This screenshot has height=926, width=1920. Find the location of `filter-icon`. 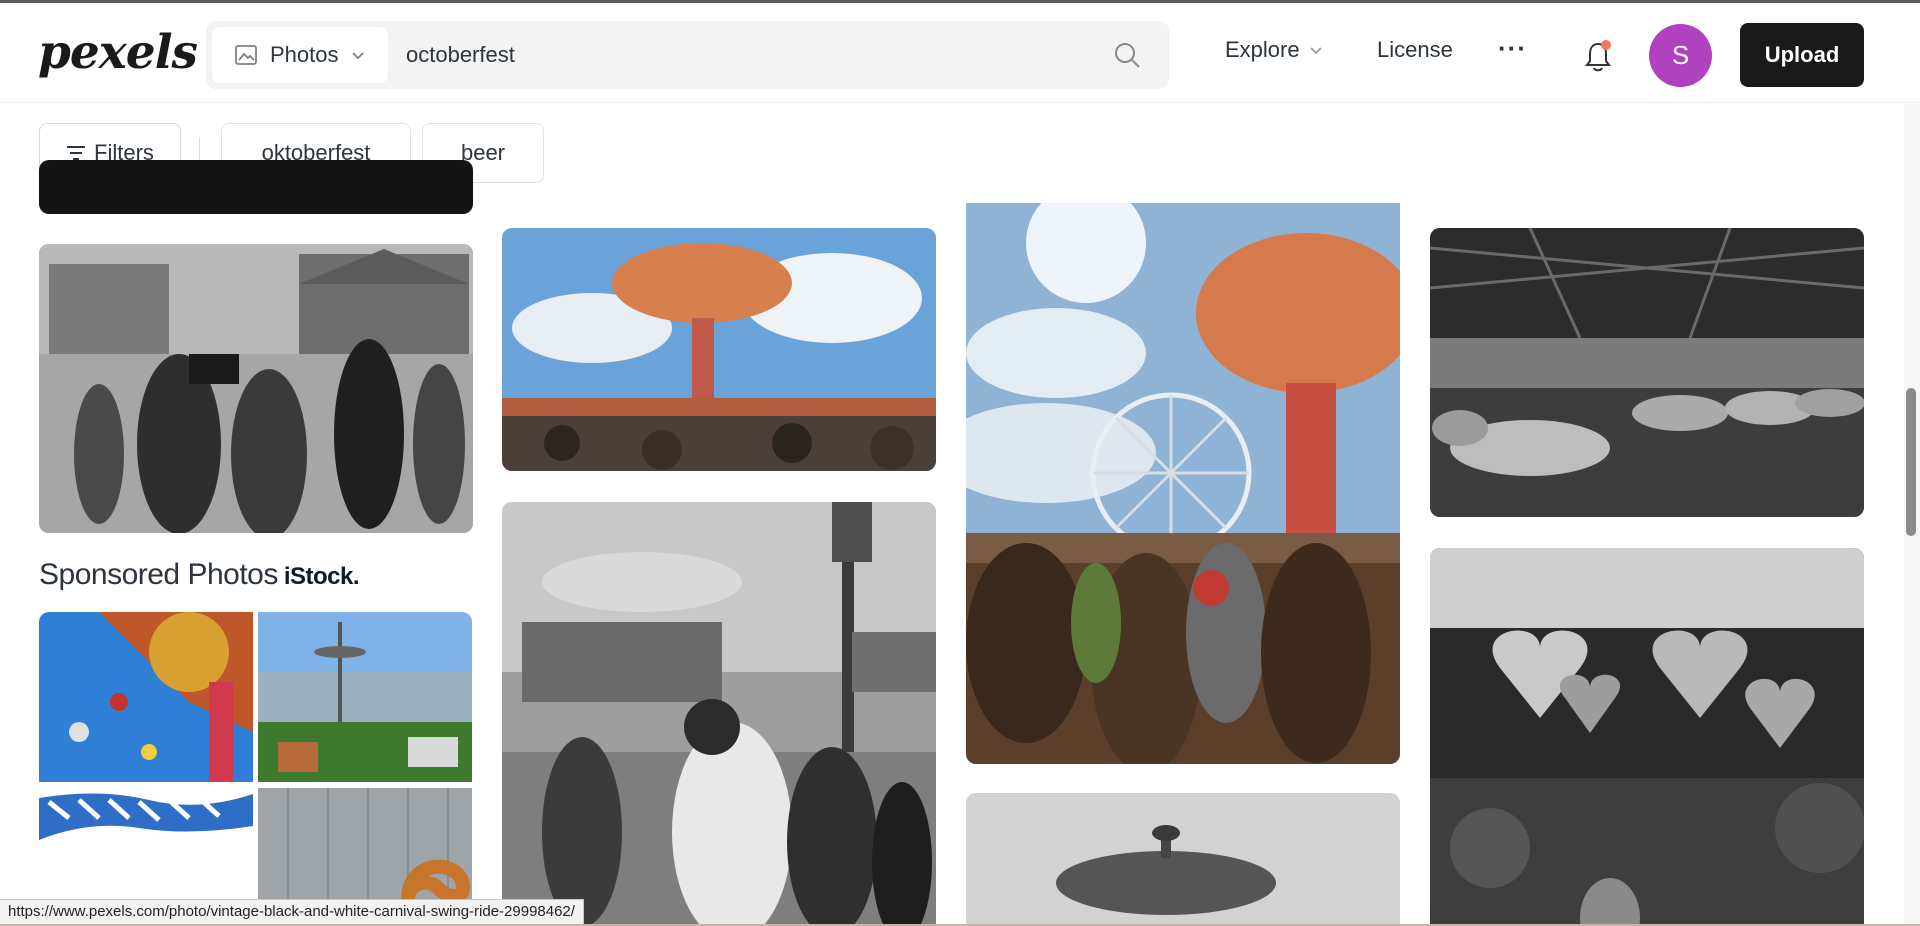

filter-icon is located at coordinates (76, 153).